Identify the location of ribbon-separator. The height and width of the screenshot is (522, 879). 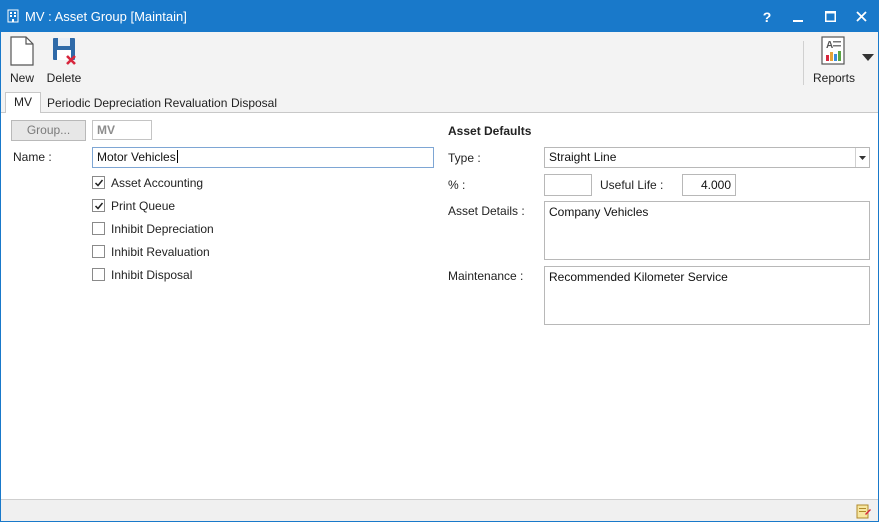
(803, 63).